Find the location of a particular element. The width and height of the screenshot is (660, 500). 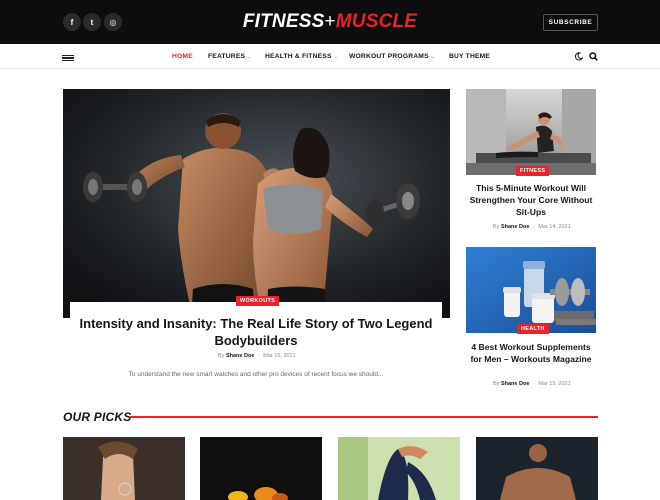

section-divider is located at coordinates (363, 417).